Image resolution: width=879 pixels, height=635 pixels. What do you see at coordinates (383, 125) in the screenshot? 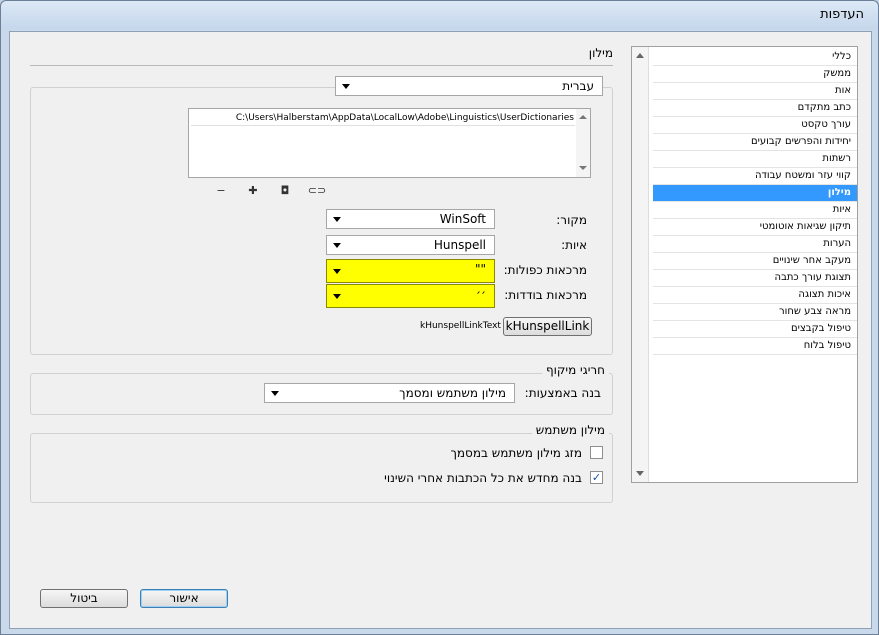
I see `path-divider` at bounding box center [383, 125].